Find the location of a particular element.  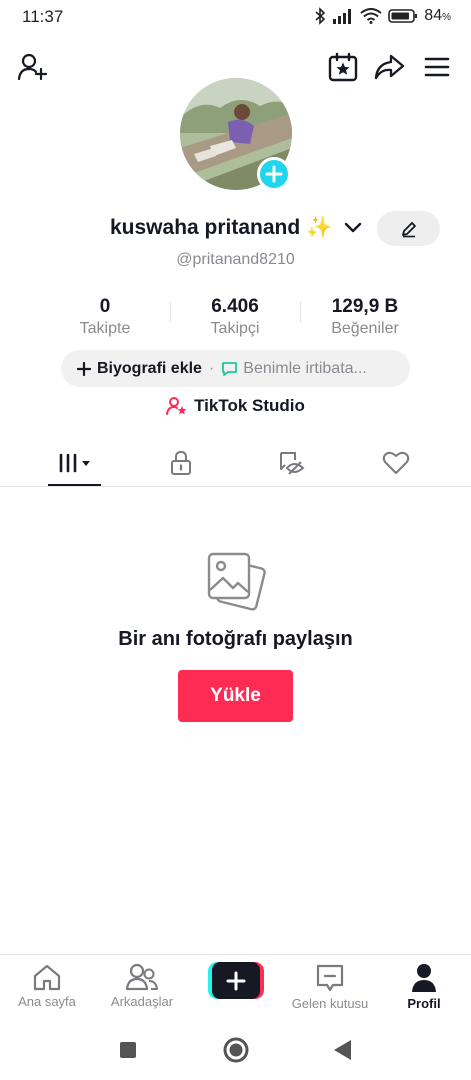

create-button is located at coordinates (236, 980).